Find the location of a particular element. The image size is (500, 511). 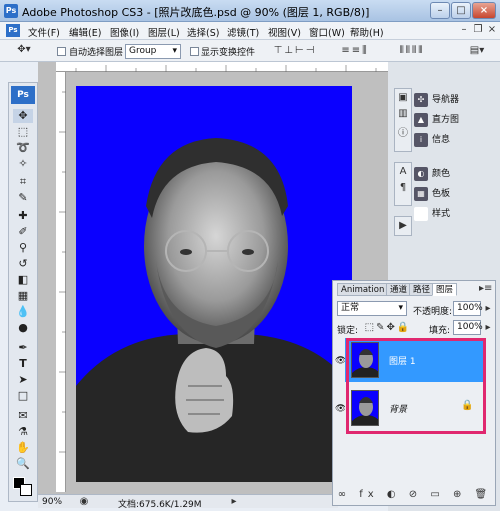

dock-group-actions: ▶ is located at coordinates (403, 226).